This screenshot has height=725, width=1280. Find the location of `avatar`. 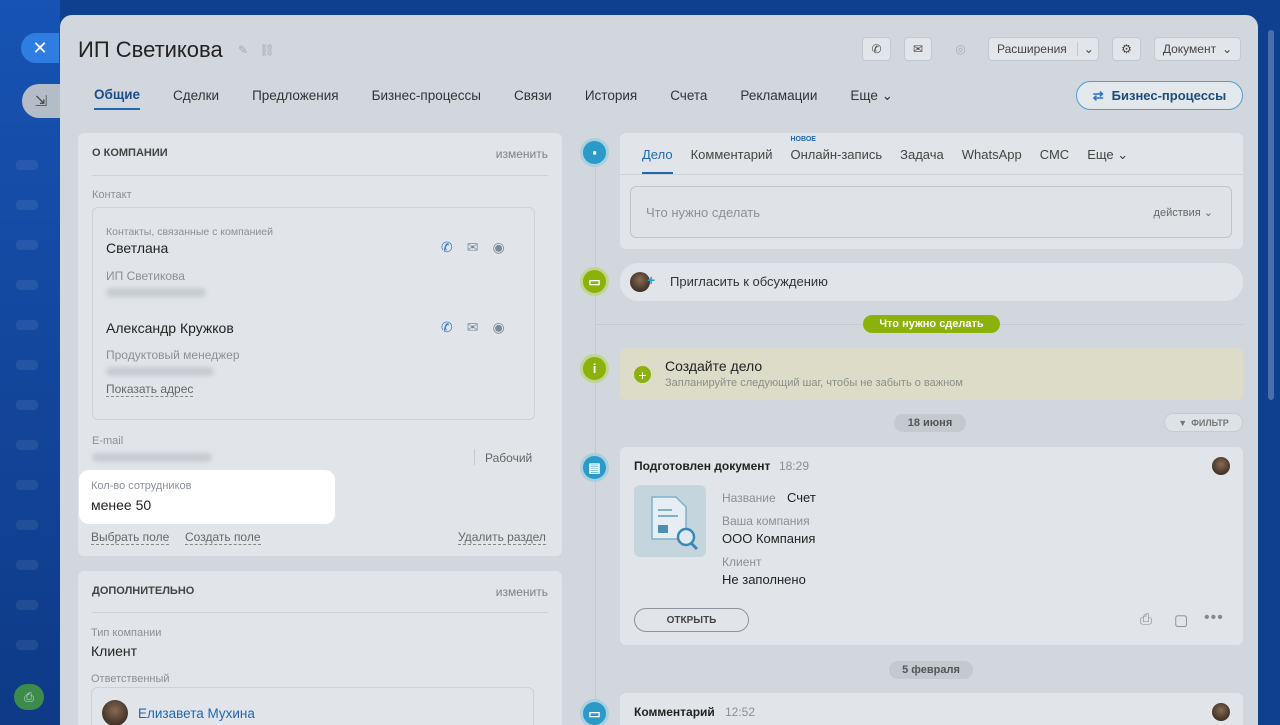

avatar is located at coordinates (115, 712).